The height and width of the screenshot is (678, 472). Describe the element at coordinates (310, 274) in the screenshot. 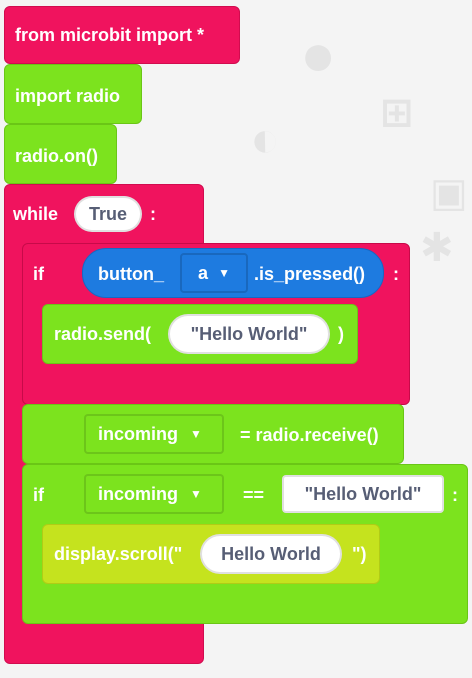

I see `button-suffix: .is_pressed()` at that location.